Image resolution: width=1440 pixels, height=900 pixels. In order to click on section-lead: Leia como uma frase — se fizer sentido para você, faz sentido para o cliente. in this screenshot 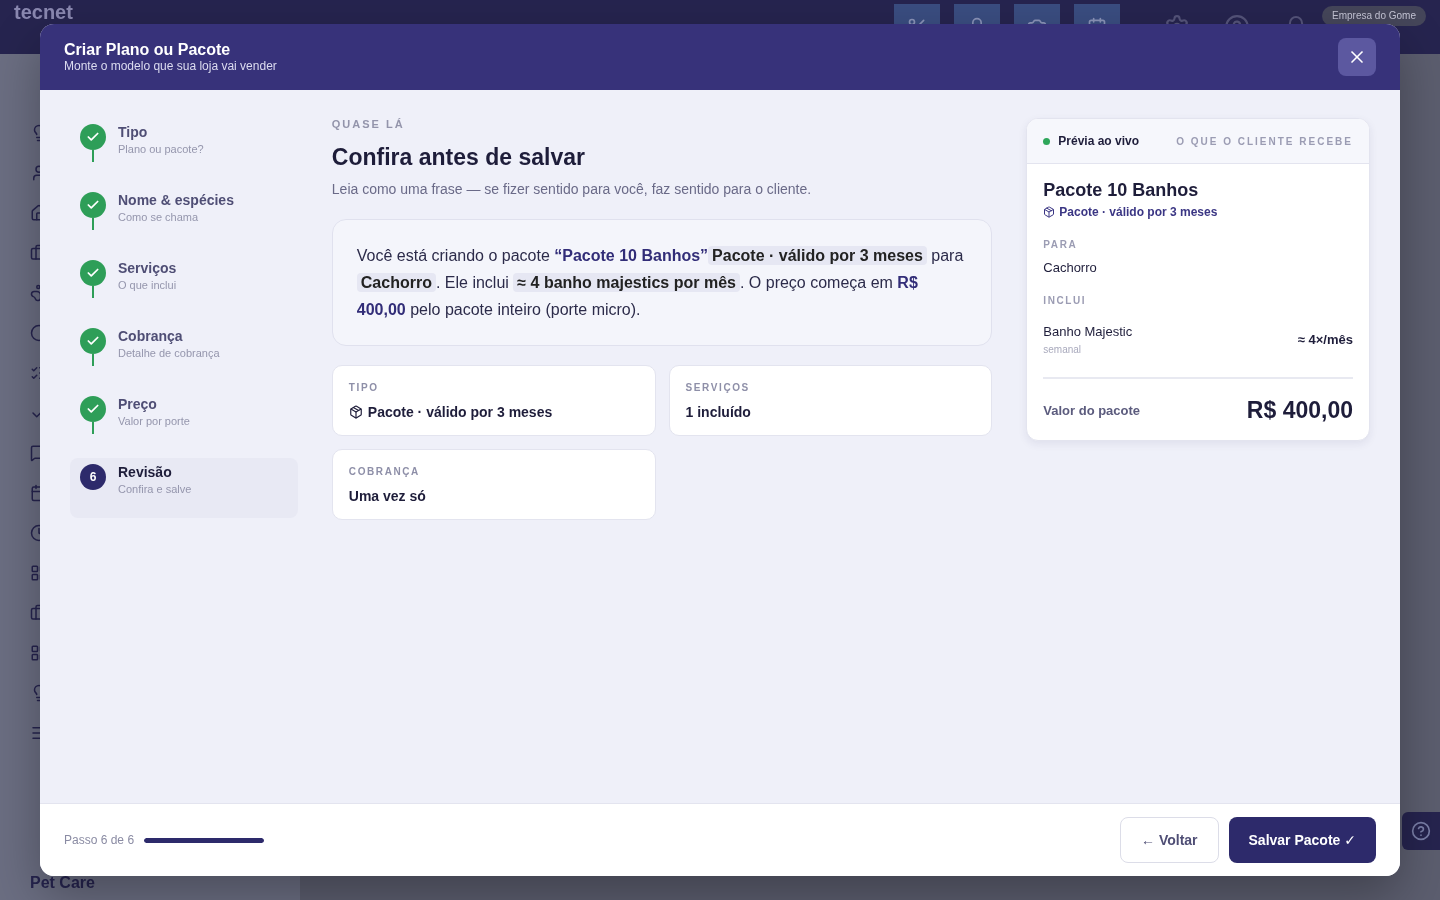, I will do `click(572, 189)`.